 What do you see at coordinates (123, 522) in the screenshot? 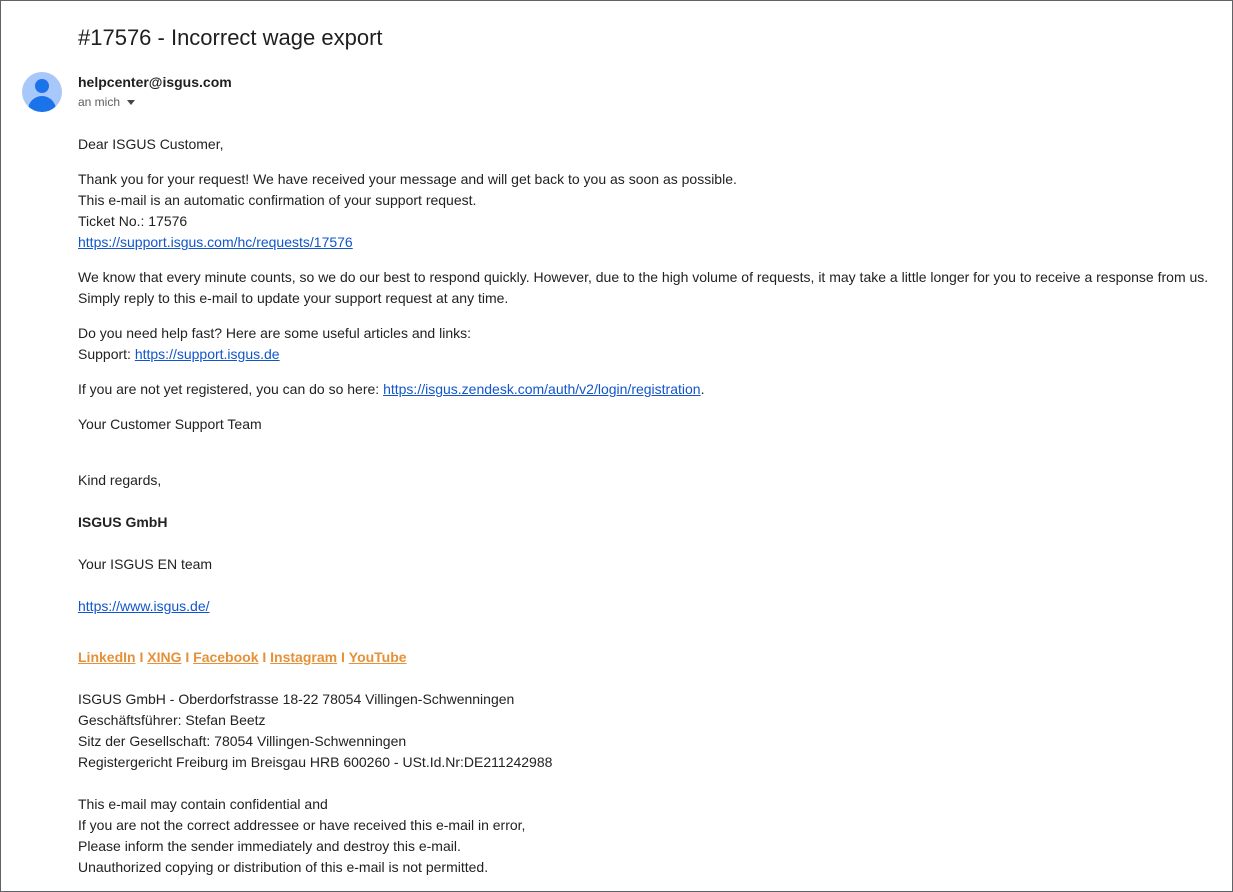
I see `company-name: ISGUS GmbH` at bounding box center [123, 522].